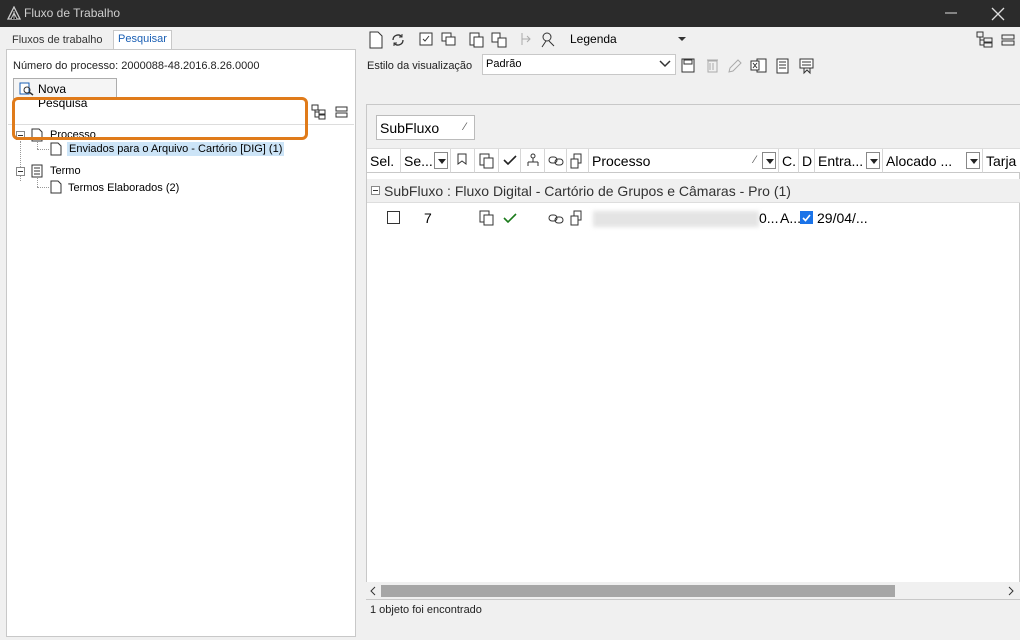  I want to click on nova-pesquisa-button: Nova Pesquisa, so click(65, 94).